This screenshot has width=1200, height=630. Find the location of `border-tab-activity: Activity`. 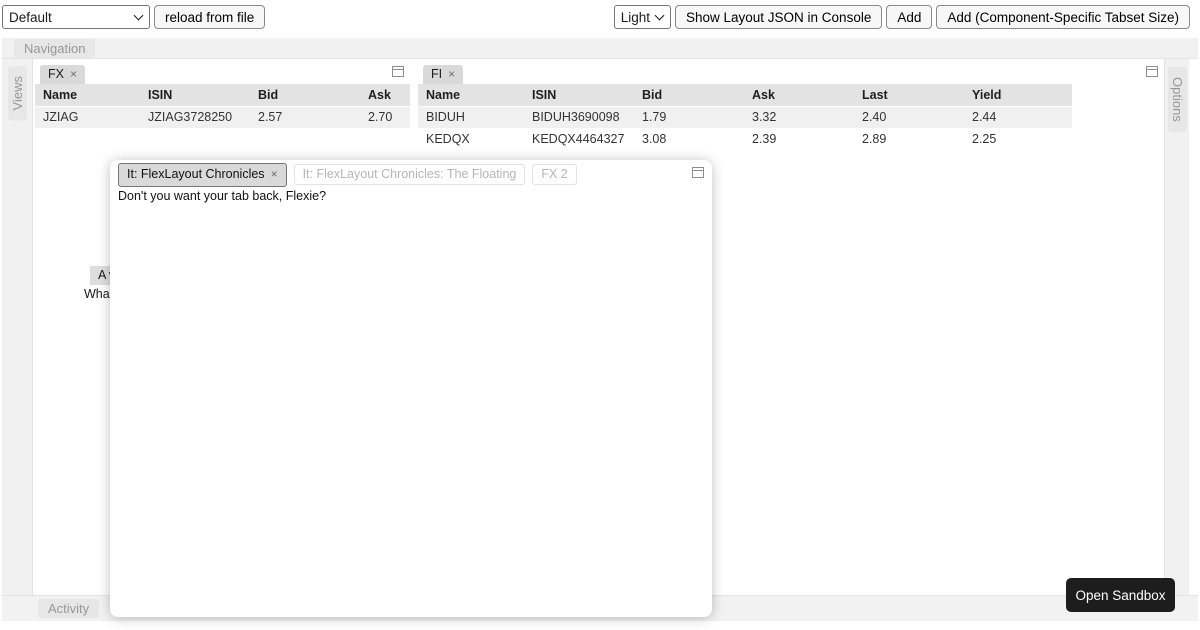

border-tab-activity: Activity is located at coordinates (69, 608).